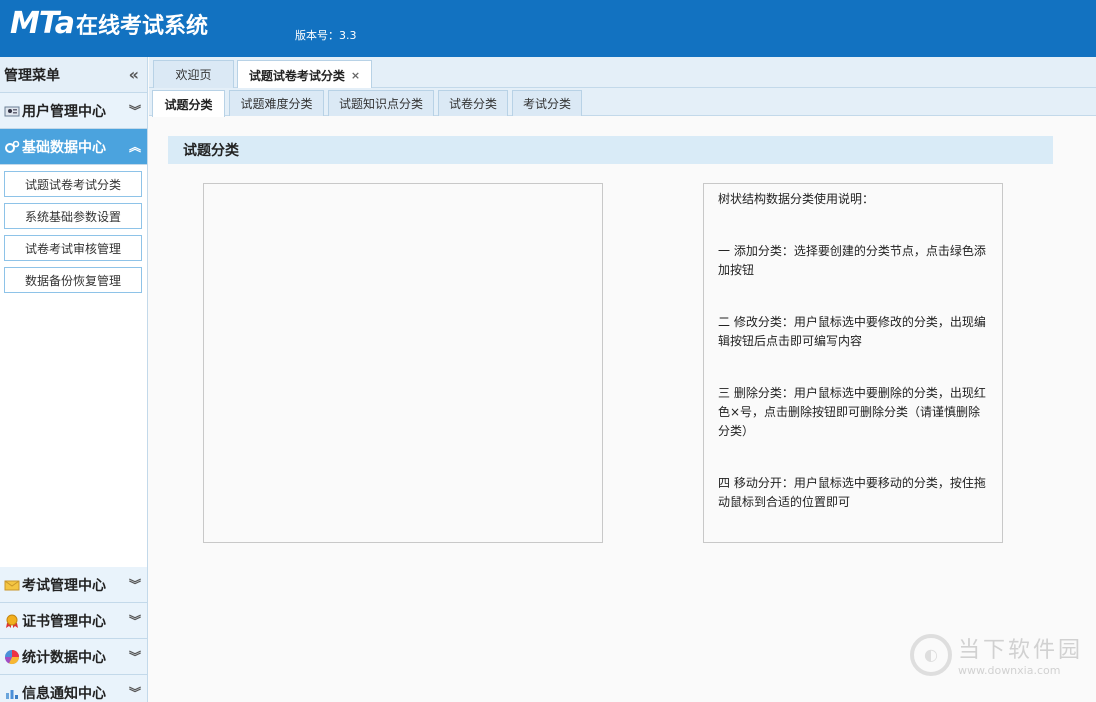  Describe the element at coordinates (32, 75) in the screenshot. I see `sidebar-title: 管理菜单` at that location.